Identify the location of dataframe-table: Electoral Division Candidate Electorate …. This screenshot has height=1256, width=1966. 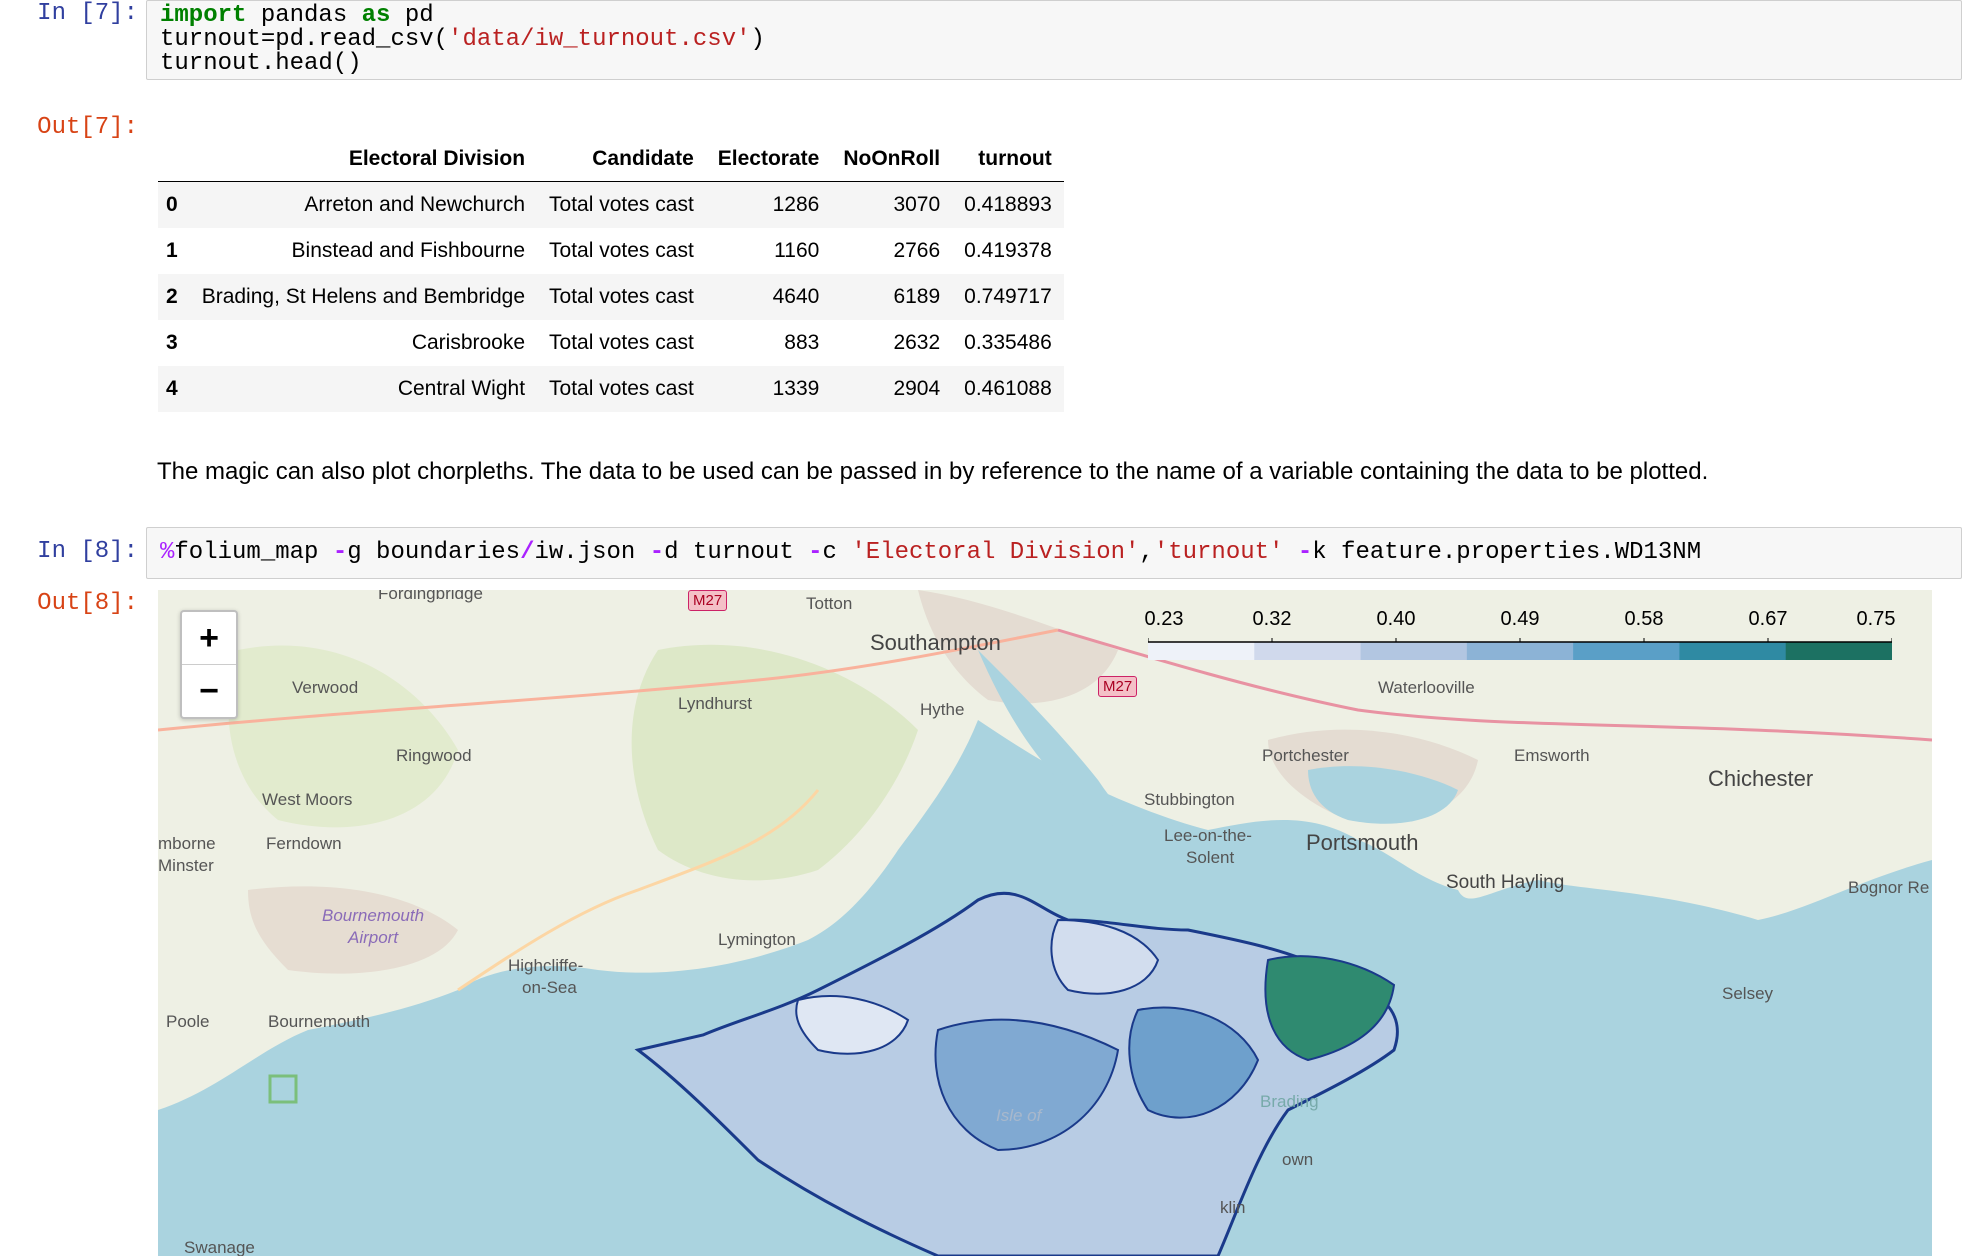
(611, 274).